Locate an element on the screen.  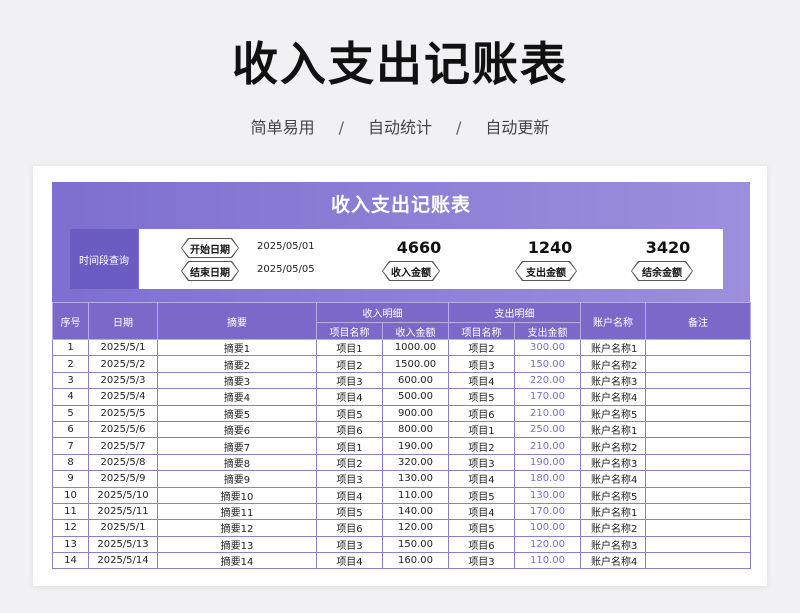
cell-summary: 摘要13 is located at coordinates (237, 544).